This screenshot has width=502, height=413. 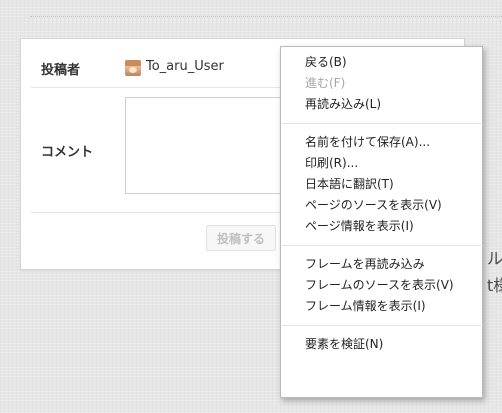 What do you see at coordinates (325, 83) in the screenshot?
I see `menu-item-forward: 進む(F)` at bounding box center [325, 83].